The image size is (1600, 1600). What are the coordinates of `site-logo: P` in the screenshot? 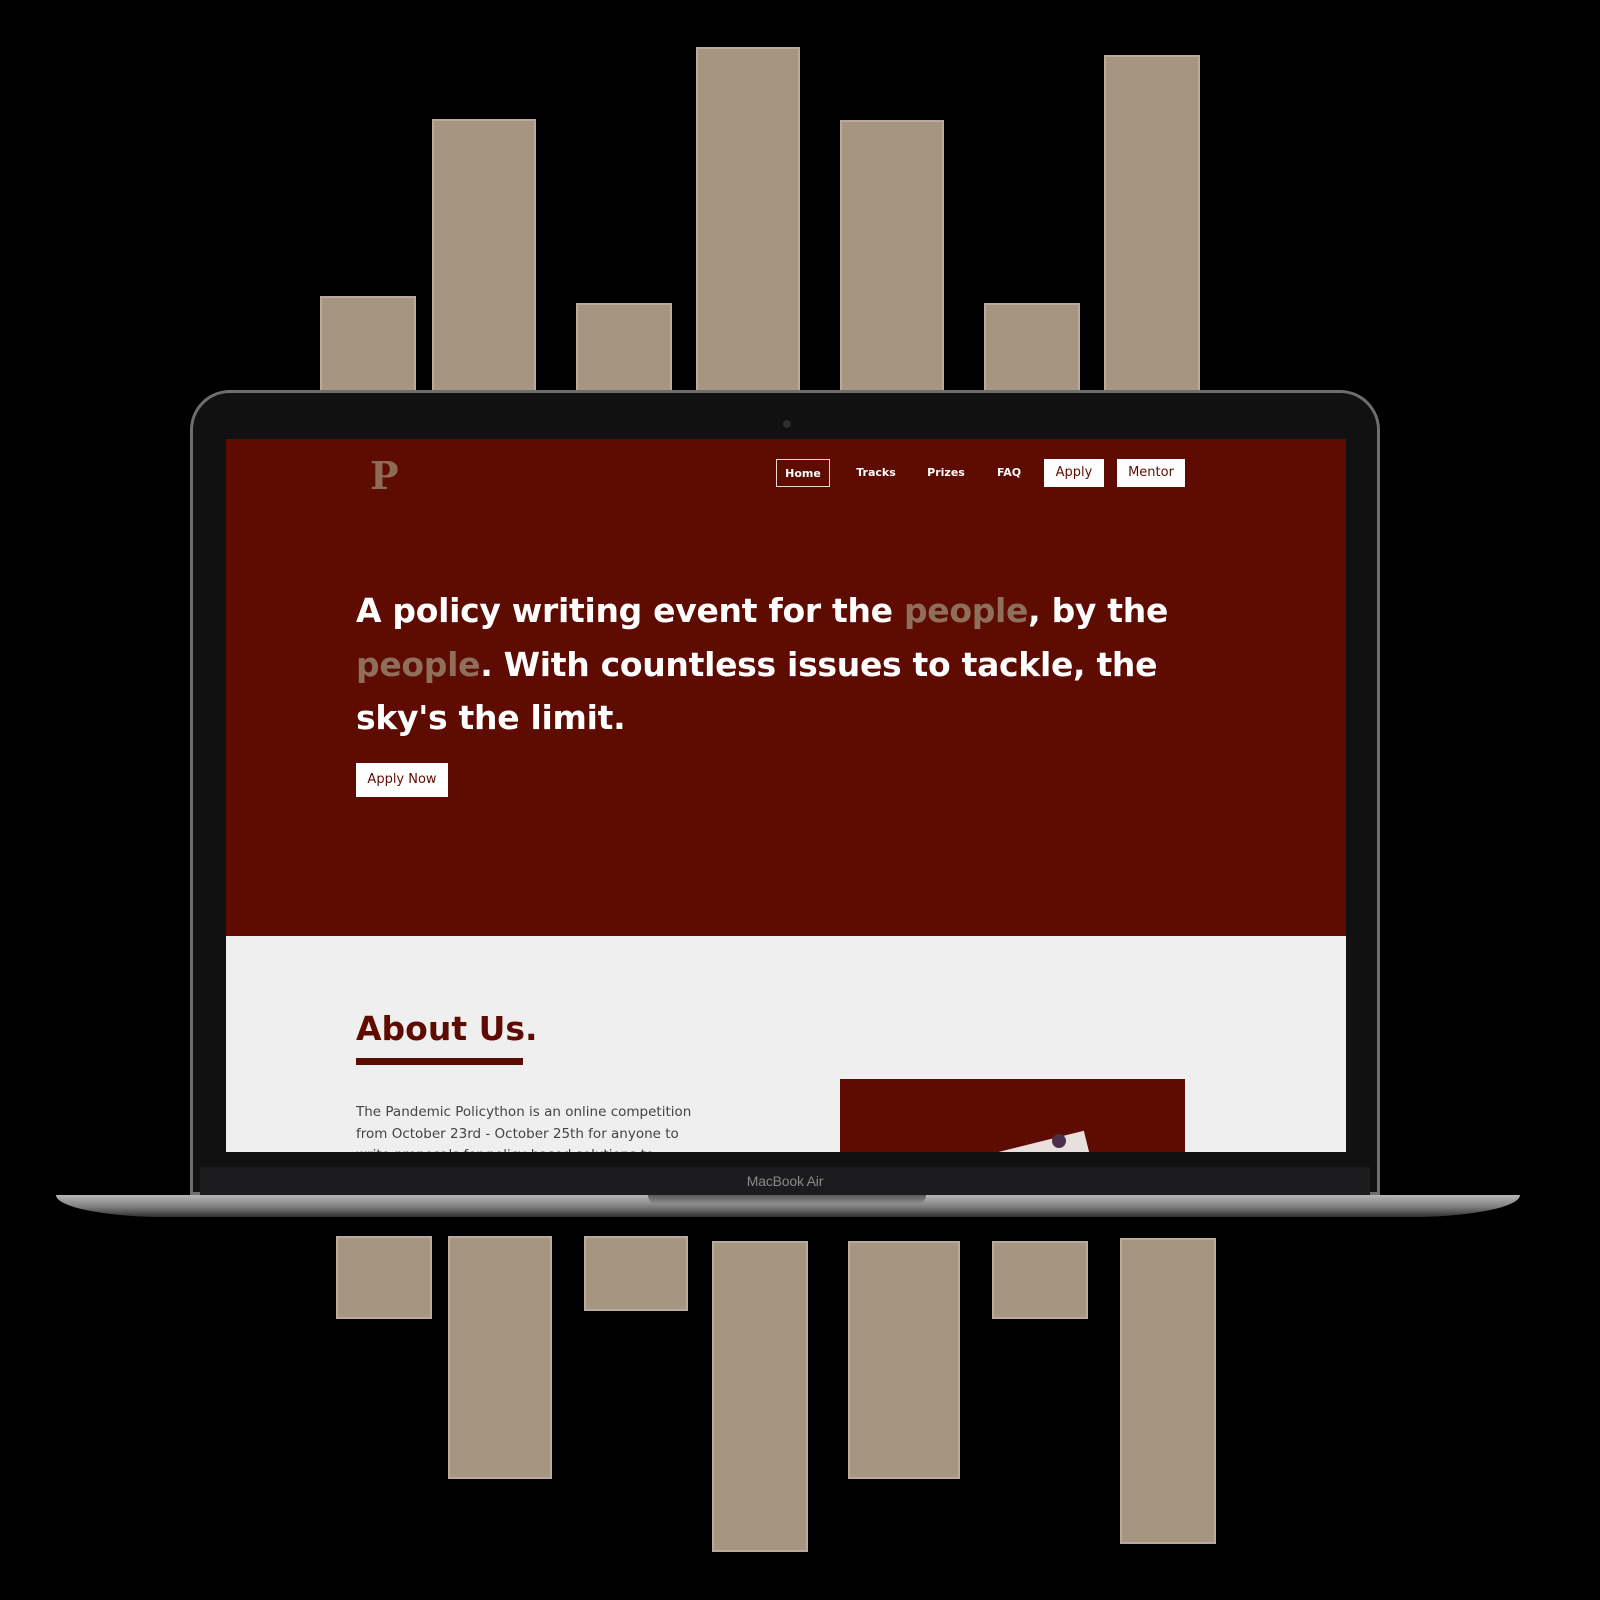 It's located at (384, 475).